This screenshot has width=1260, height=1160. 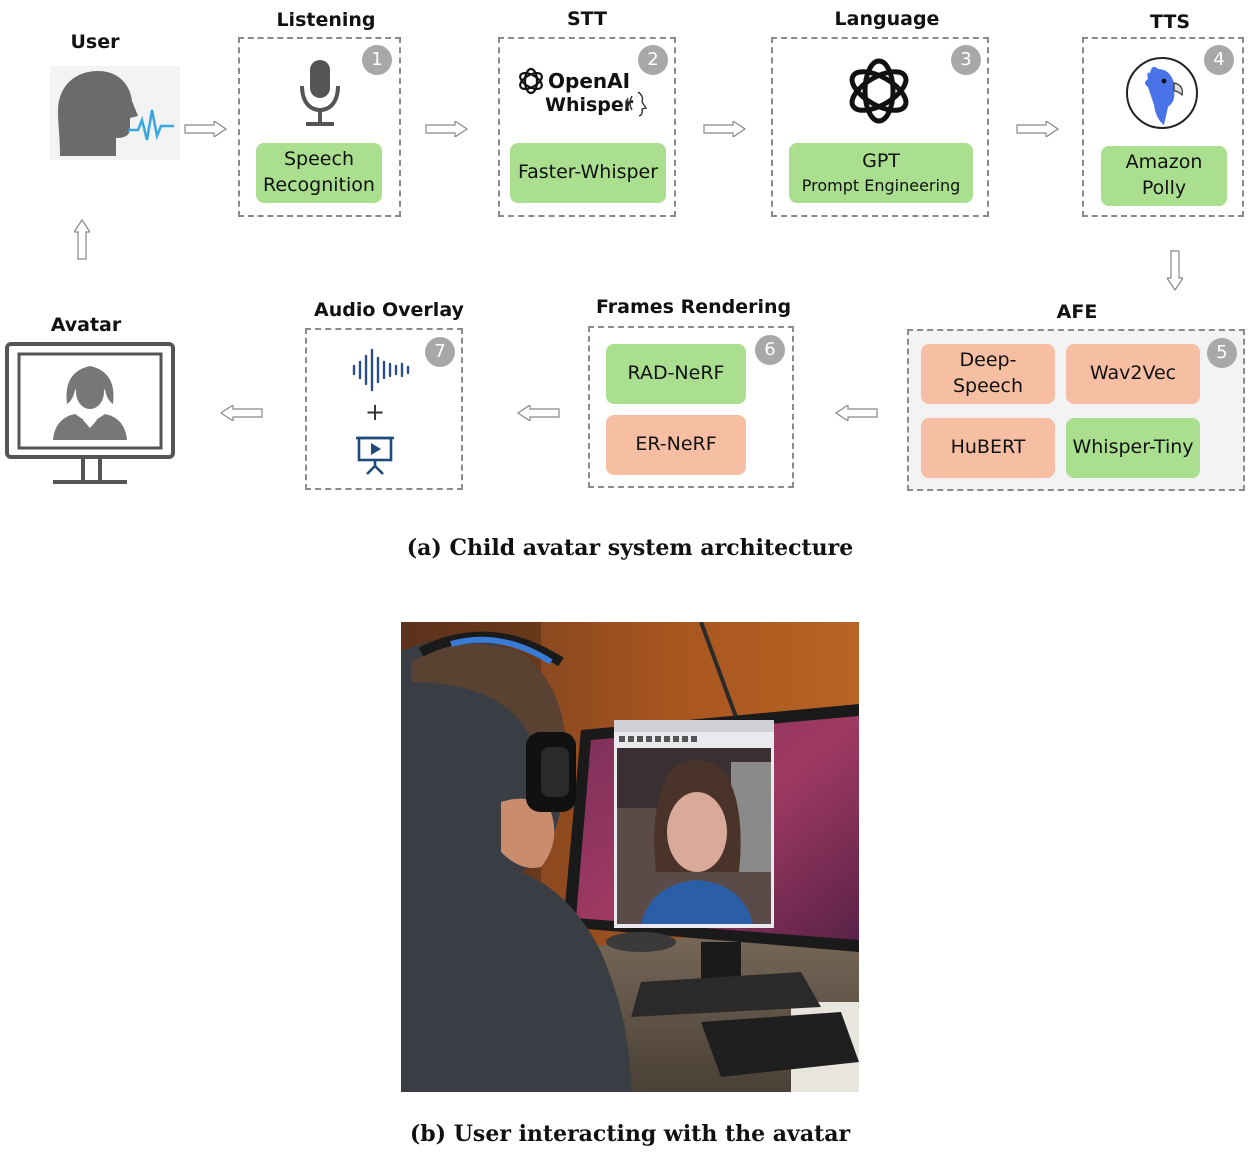 What do you see at coordinates (770, 350) in the screenshot?
I see `badge-6: 6` at bounding box center [770, 350].